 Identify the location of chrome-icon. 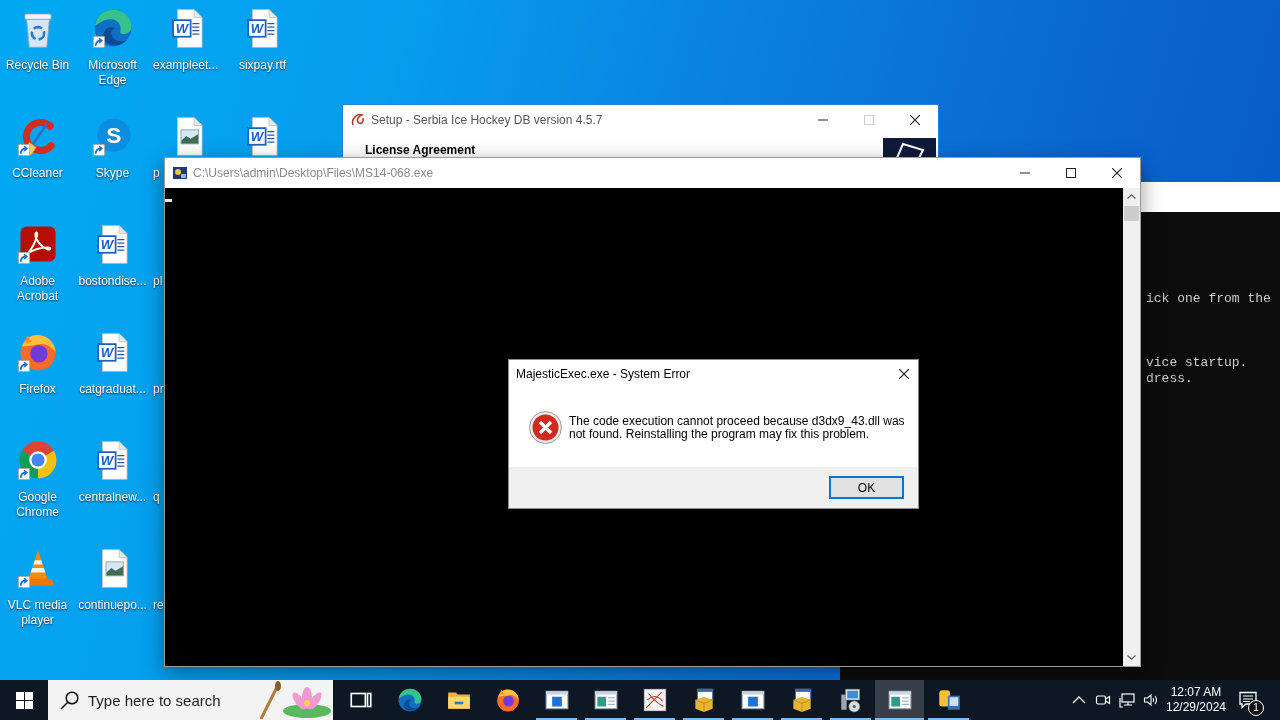
(37, 460).